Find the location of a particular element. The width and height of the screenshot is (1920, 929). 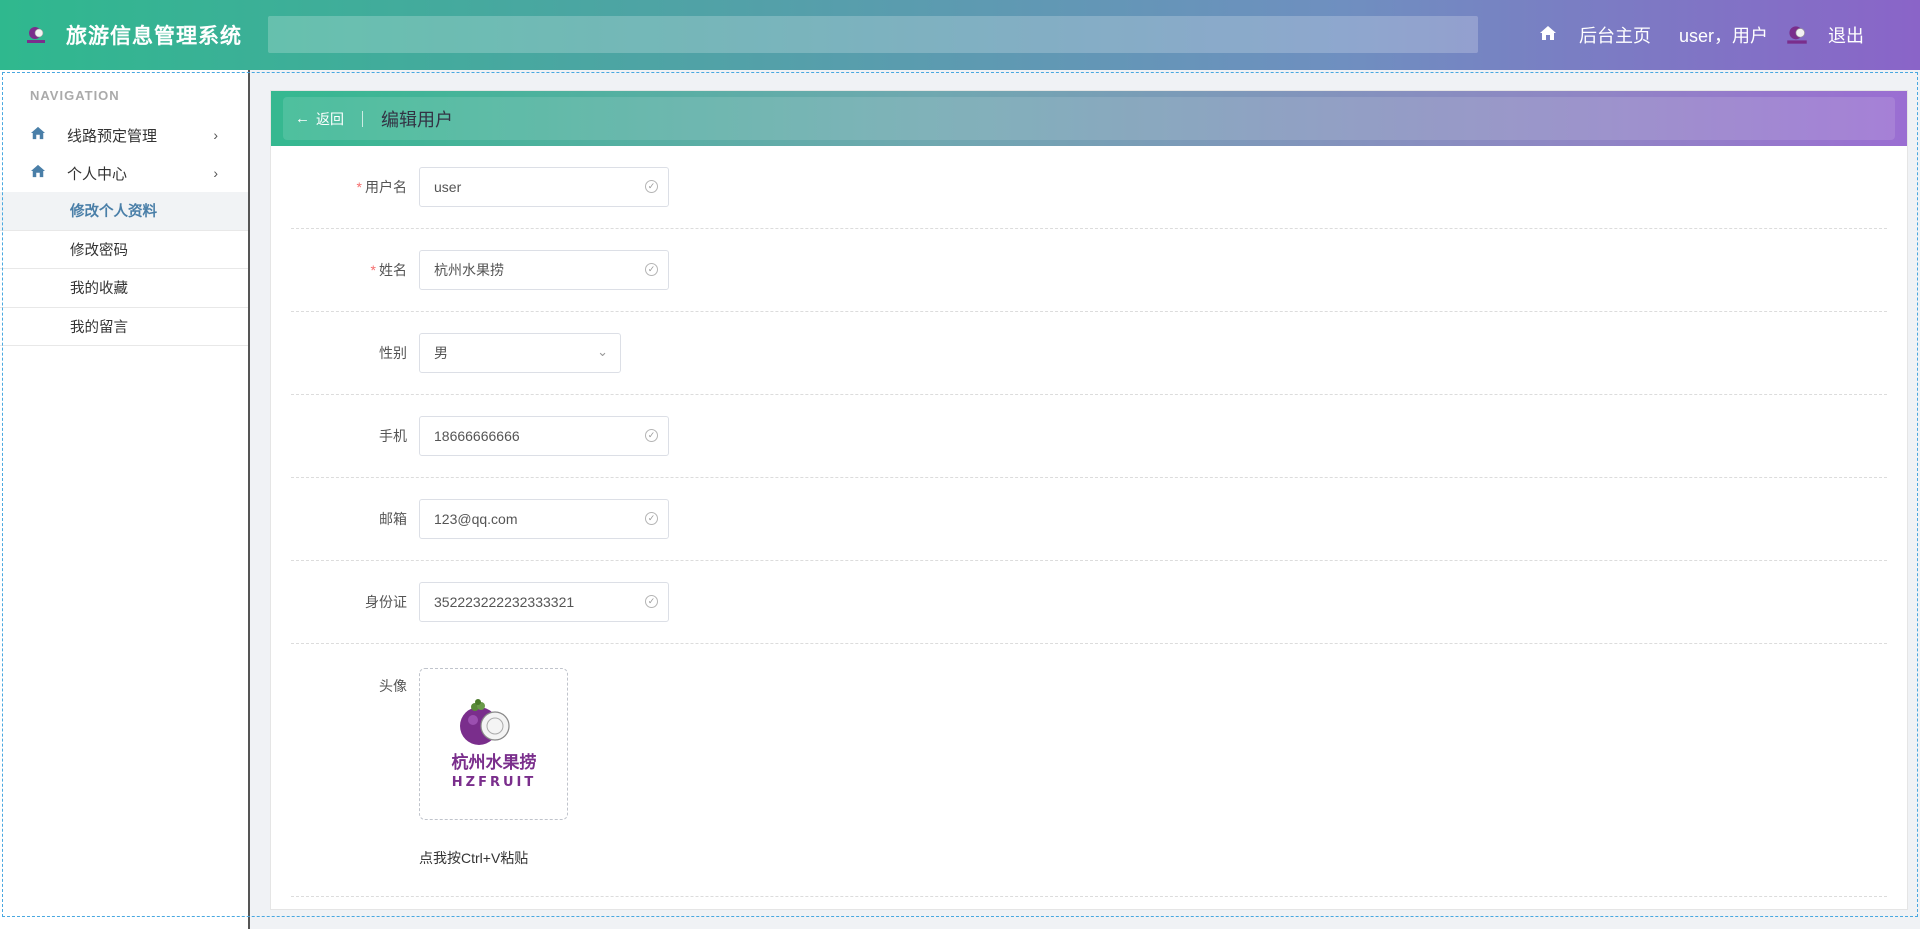

sidebar-item-label: 线路预定管理 is located at coordinates (112, 136).